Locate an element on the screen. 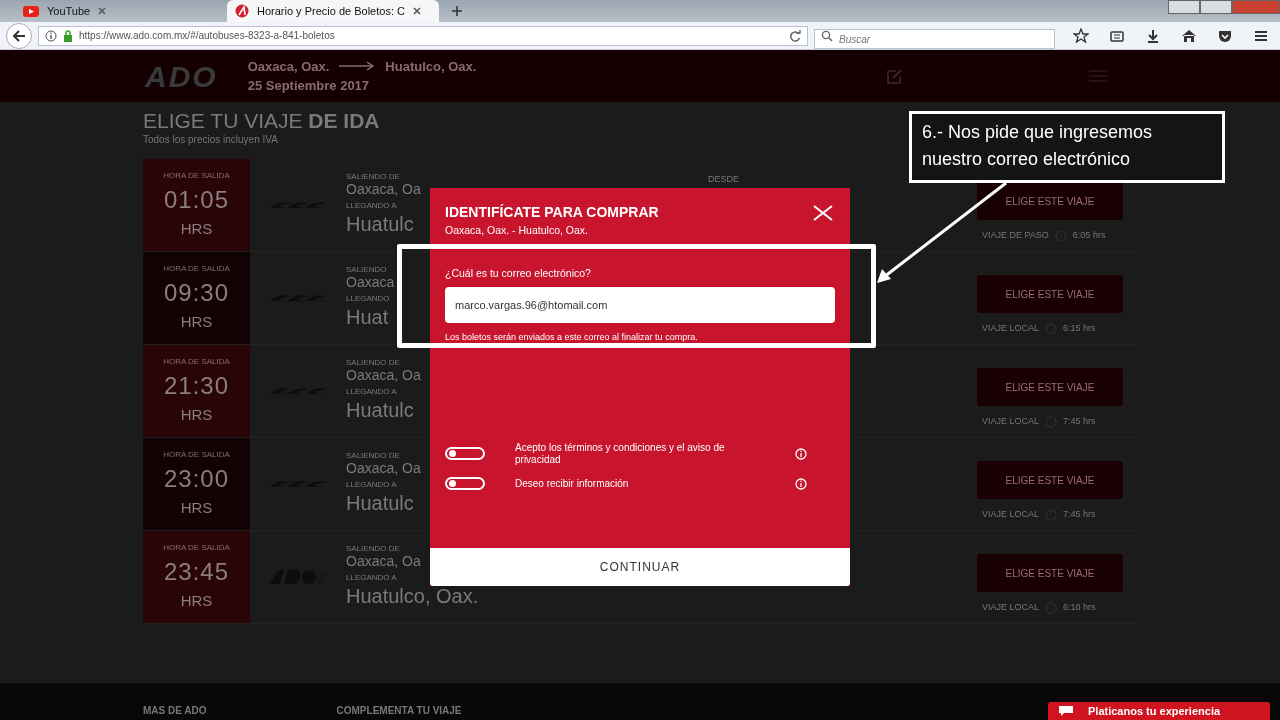 This screenshot has width=1280, height=720. continue-button: CONTINUAR is located at coordinates (640, 567).